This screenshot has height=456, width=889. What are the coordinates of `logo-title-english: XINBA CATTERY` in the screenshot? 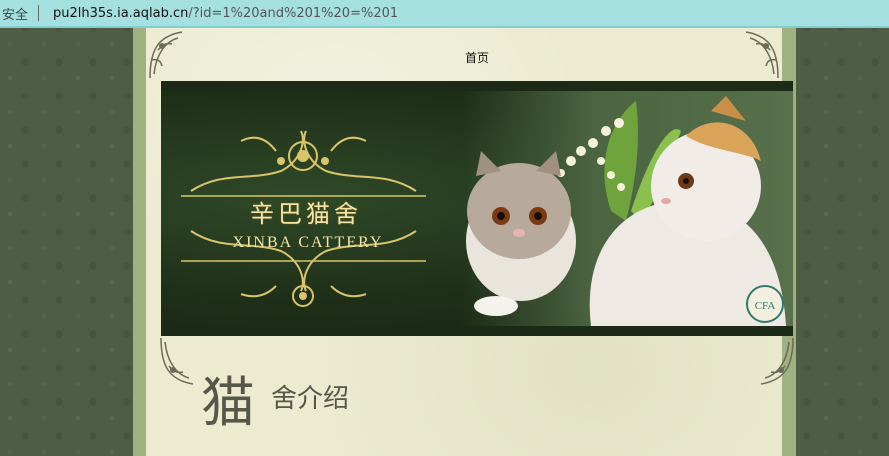 It's located at (308, 242).